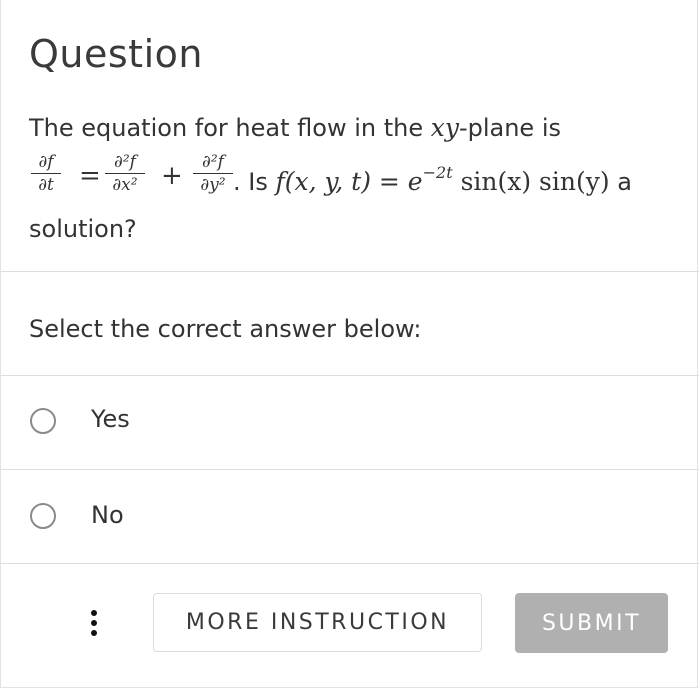 This screenshot has width=700, height=690. What do you see at coordinates (349, 181) in the screenshot?
I see `function-def: f(x, y, t) = e` at bounding box center [349, 181].